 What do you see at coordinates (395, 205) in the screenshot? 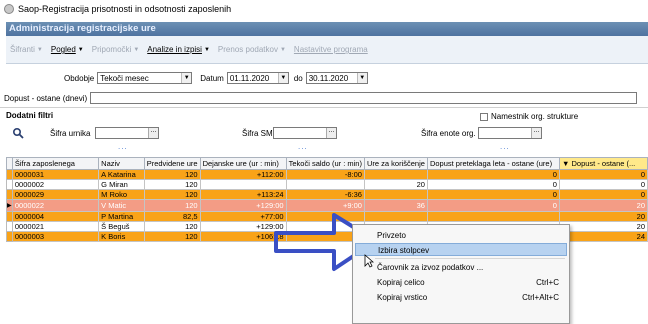
I see `table-cell-ure: 36` at bounding box center [395, 205].